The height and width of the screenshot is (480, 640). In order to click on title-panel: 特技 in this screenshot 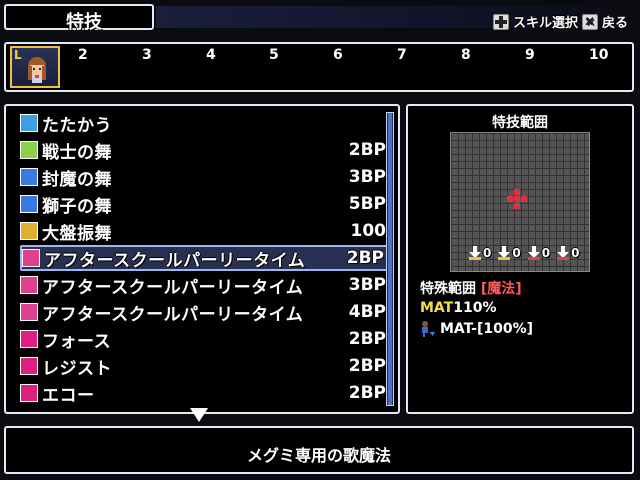, I will do `click(79, 18)`.